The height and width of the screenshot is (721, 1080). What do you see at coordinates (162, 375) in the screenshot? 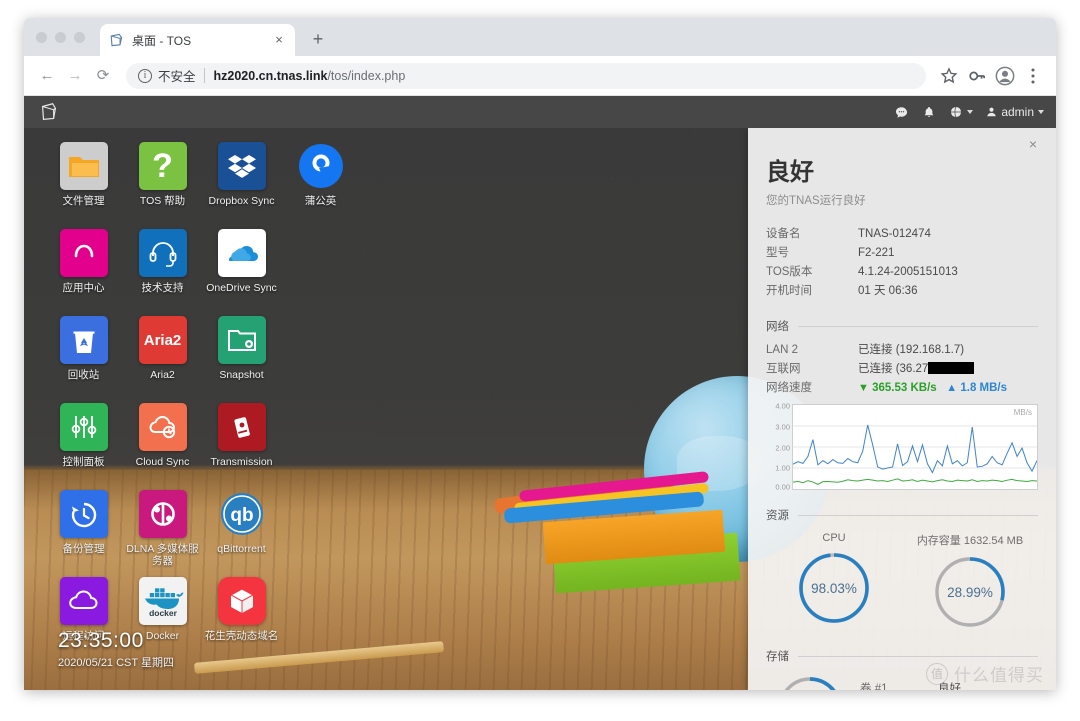
I see `app-label: Aria2` at bounding box center [162, 375].